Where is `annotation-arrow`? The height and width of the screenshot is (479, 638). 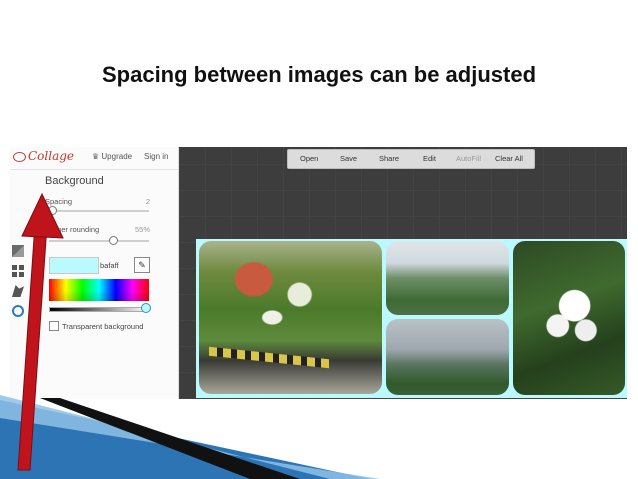
annotation-arrow is located at coordinates (40, 331).